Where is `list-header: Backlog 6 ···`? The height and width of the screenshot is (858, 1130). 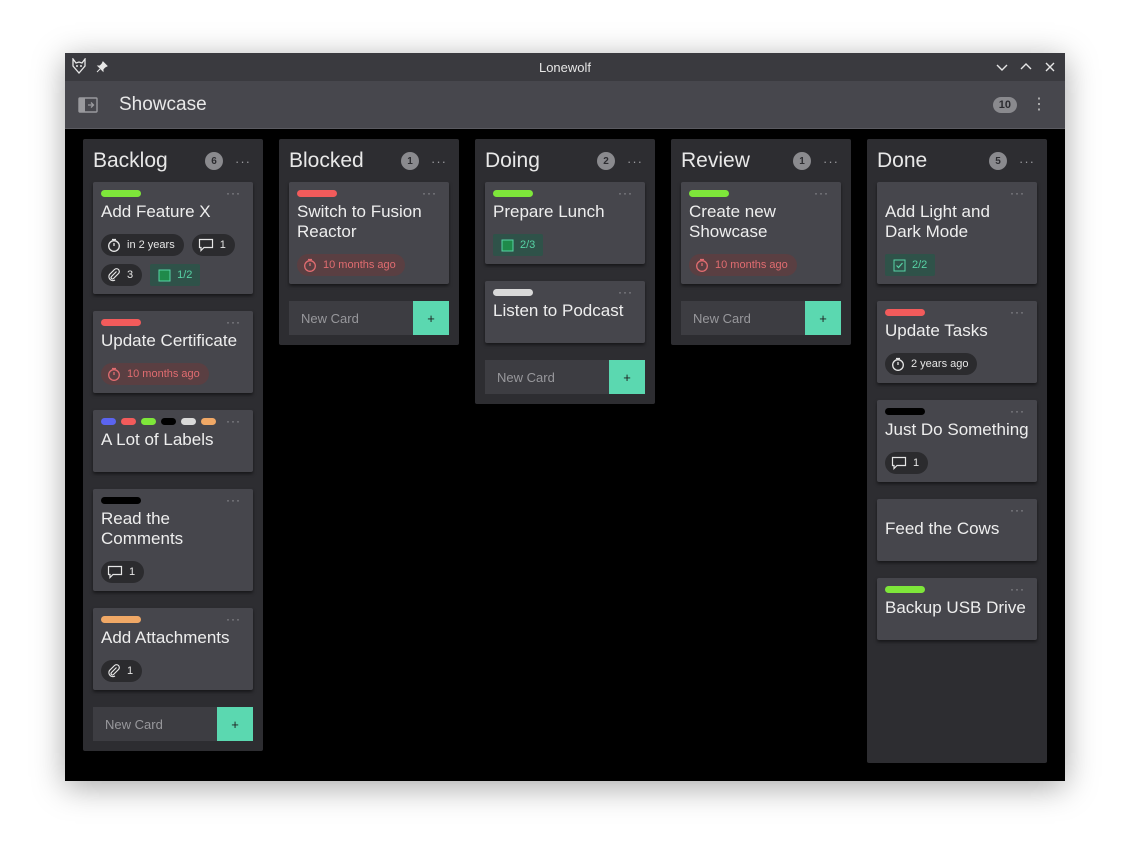
list-header: Backlog 6 ··· is located at coordinates (173, 161).